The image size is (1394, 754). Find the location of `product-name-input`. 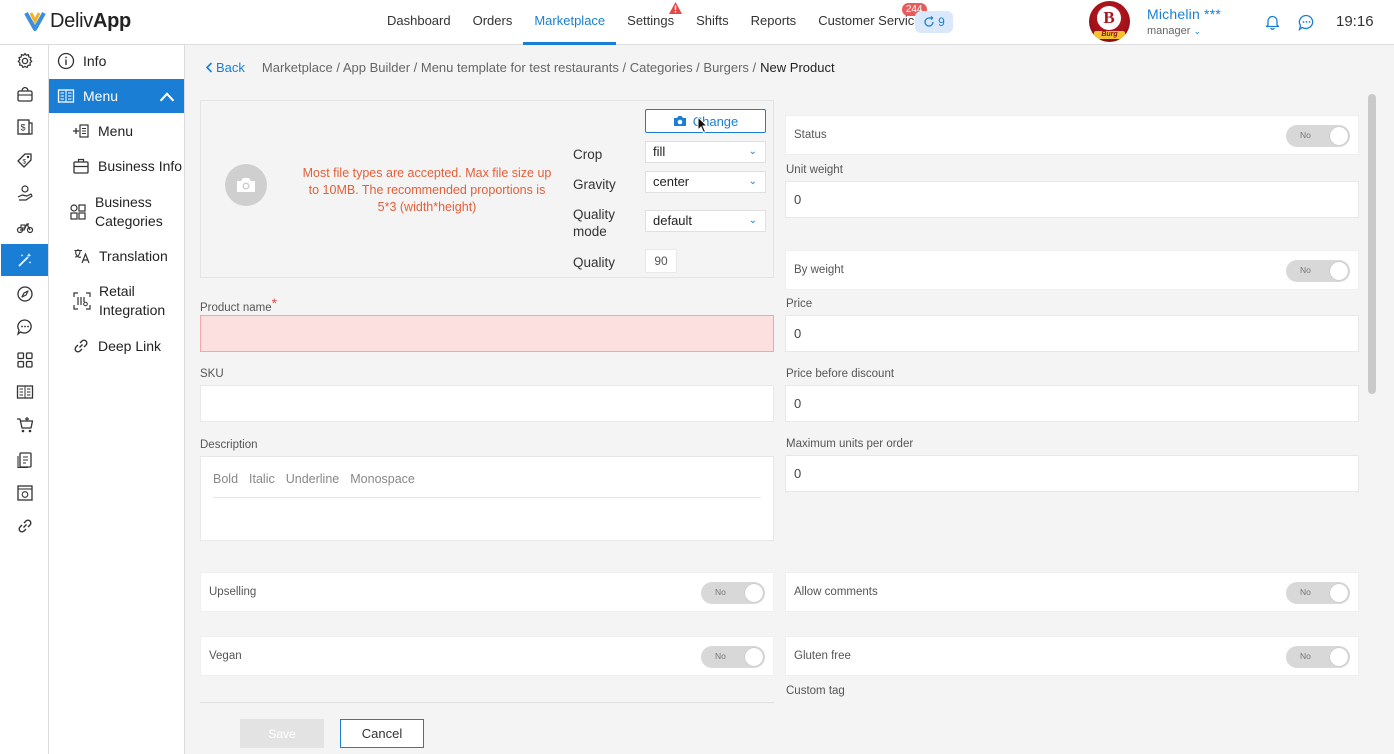

product-name-input is located at coordinates (487, 333).